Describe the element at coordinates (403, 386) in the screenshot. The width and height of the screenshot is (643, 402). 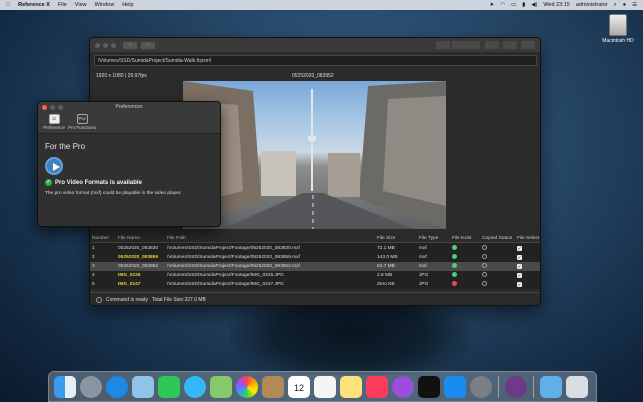
I see `podcasts-icon` at that location.